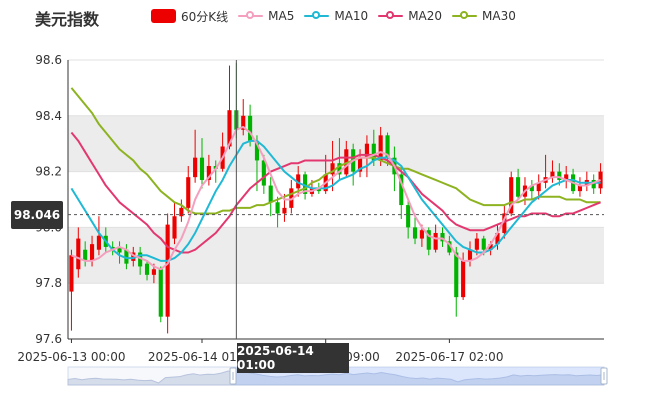 This screenshot has height=400, width=670. What do you see at coordinates (48, 60) in the screenshot?
I see `y-tick-label: 98.6` at bounding box center [48, 60].